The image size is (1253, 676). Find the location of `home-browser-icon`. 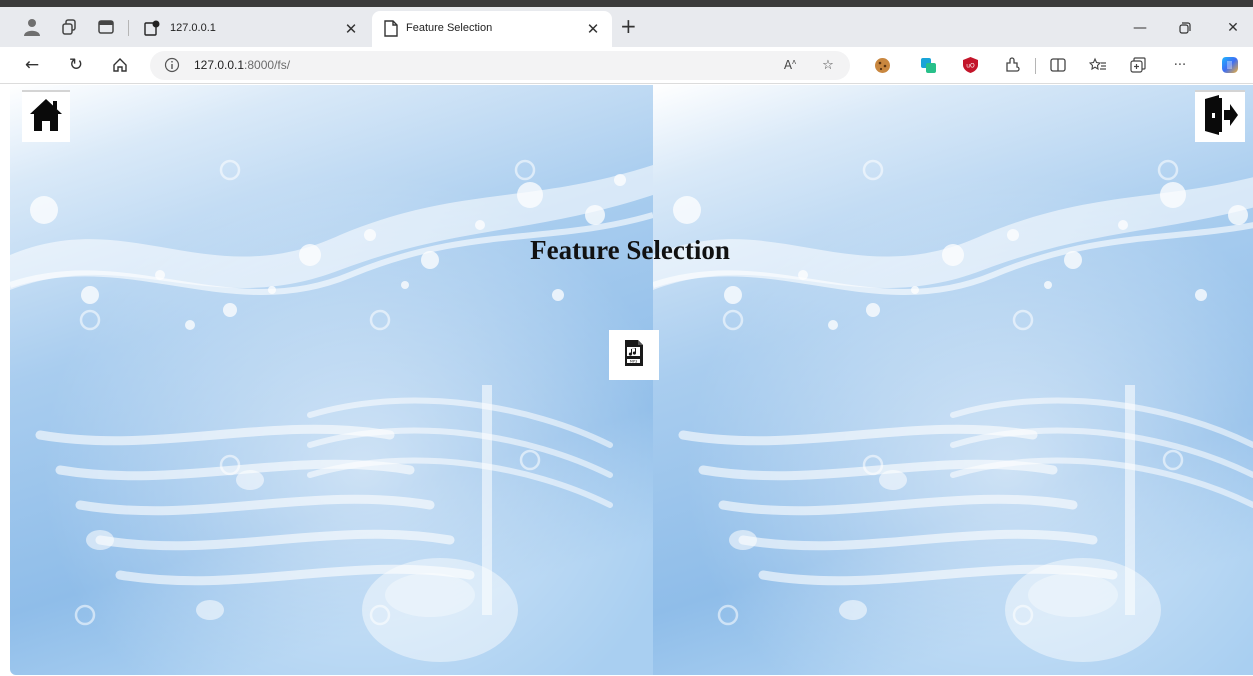

home-browser-icon is located at coordinates (120, 65).